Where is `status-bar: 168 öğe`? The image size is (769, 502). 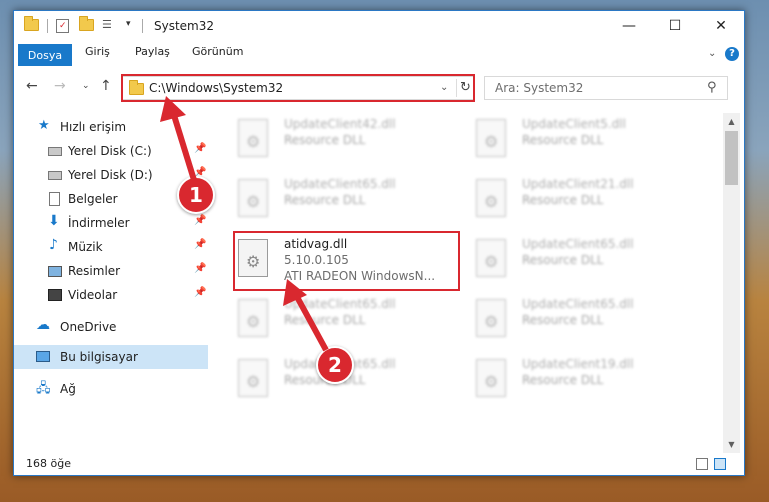
status-bar: 168 öğe is located at coordinates (379, 464).